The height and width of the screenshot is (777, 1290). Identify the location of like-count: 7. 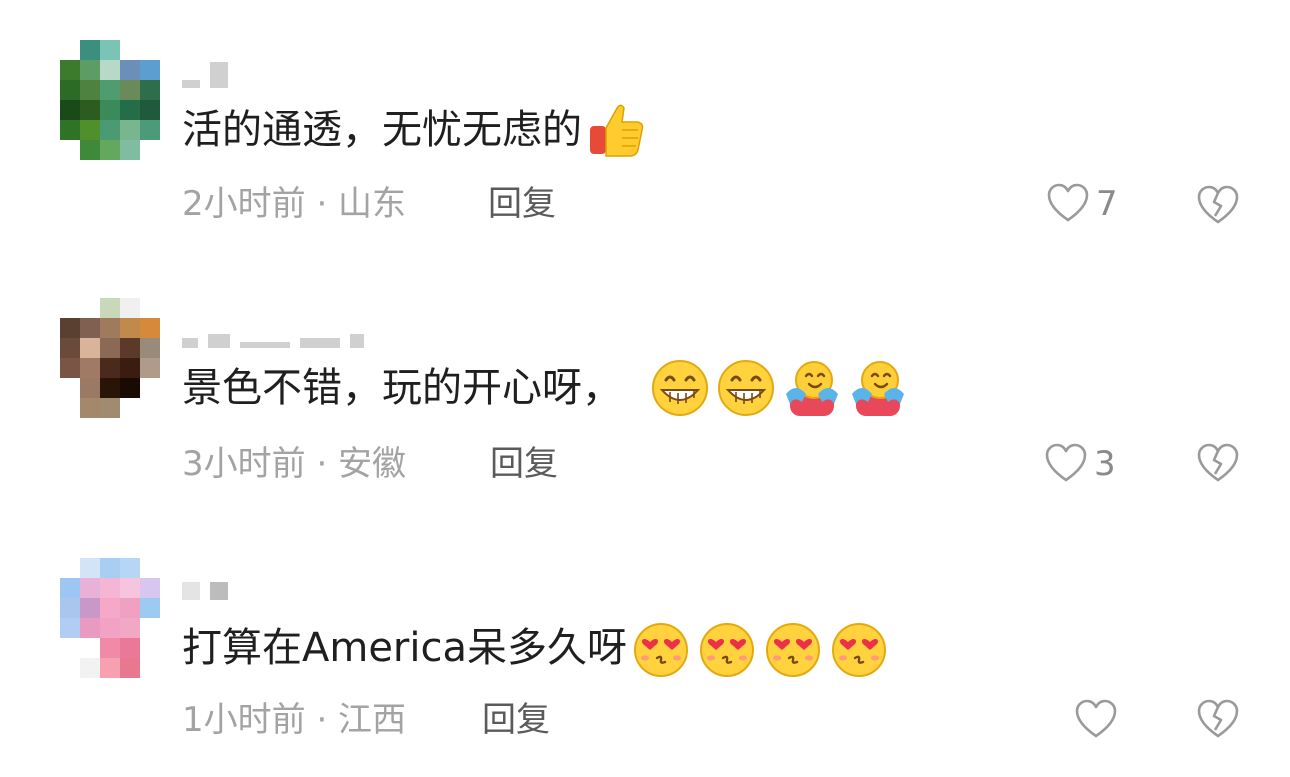
(1107, 204).